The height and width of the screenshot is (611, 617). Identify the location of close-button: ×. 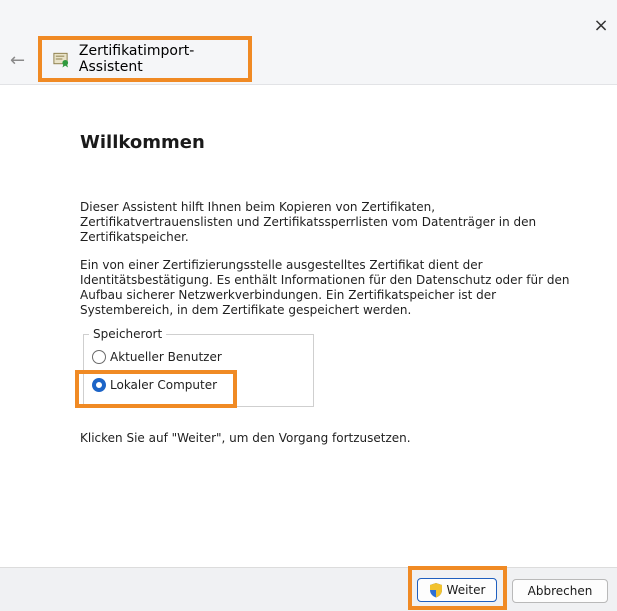
(601, 26).